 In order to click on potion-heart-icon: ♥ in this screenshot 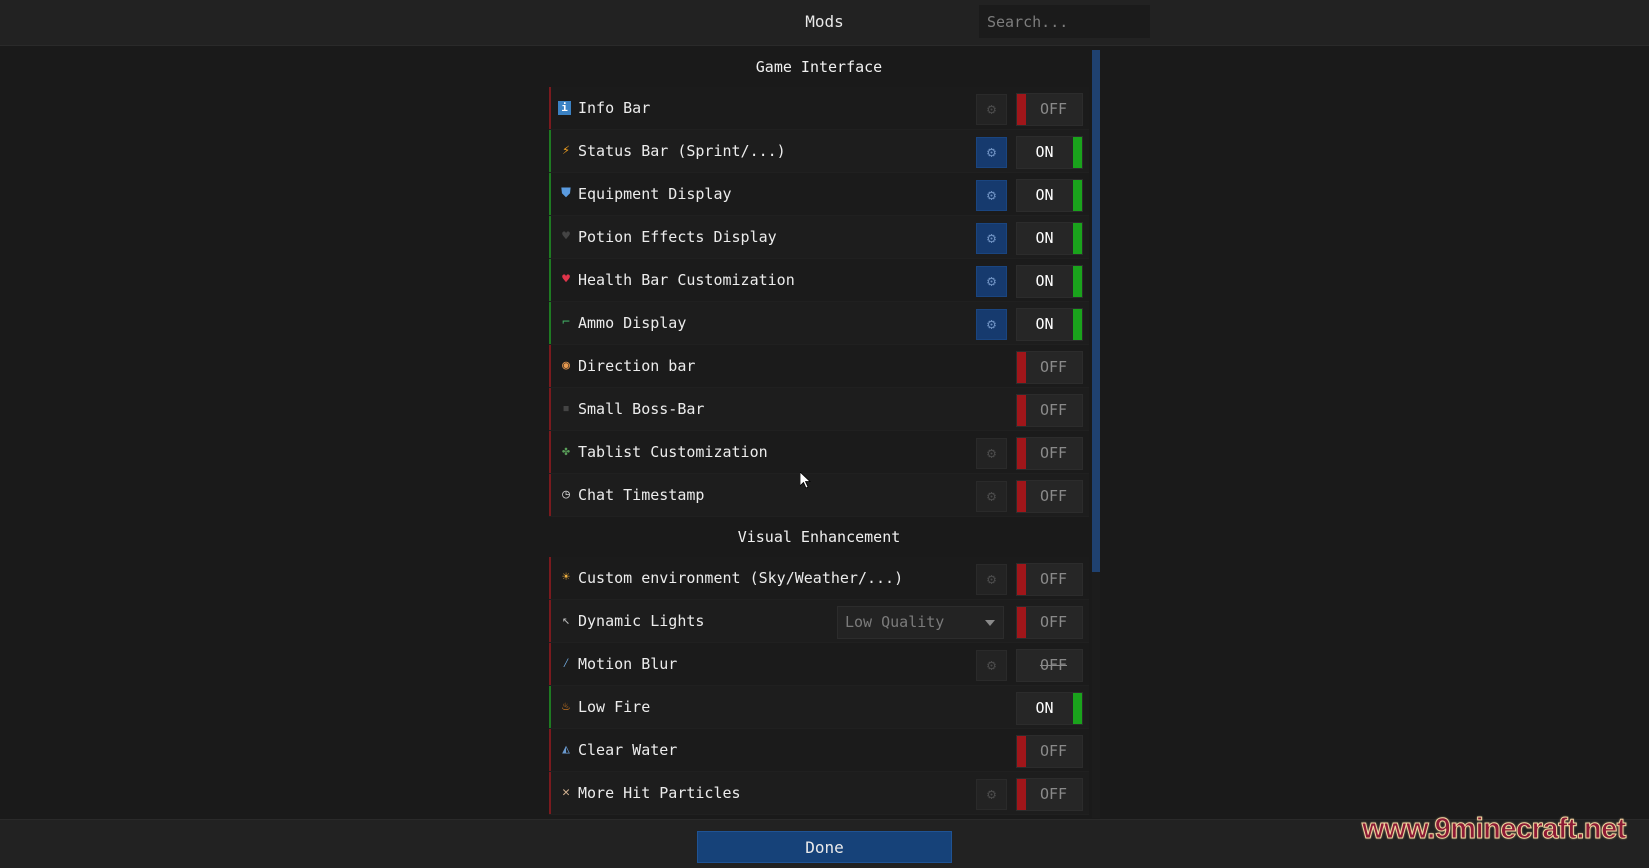, I will do `click(566, 236)`.